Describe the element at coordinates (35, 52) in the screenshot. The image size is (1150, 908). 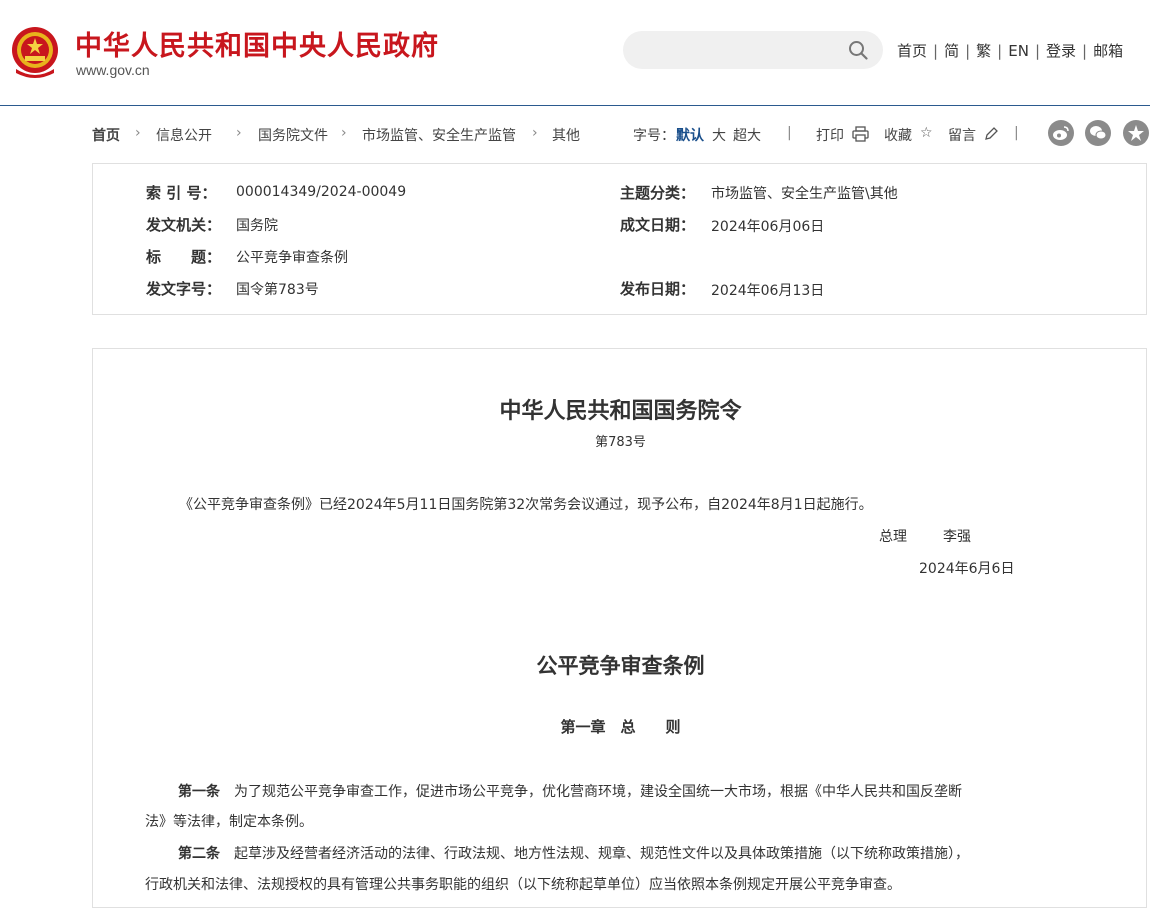
I see `national-emblem-icon` at that location.